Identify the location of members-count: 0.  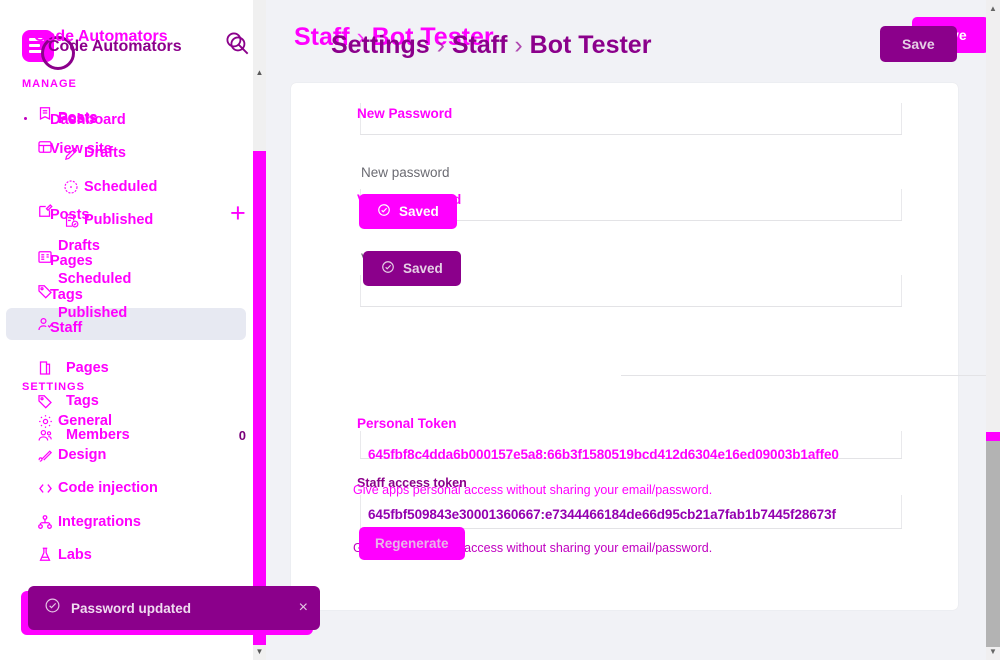
(242, 435).